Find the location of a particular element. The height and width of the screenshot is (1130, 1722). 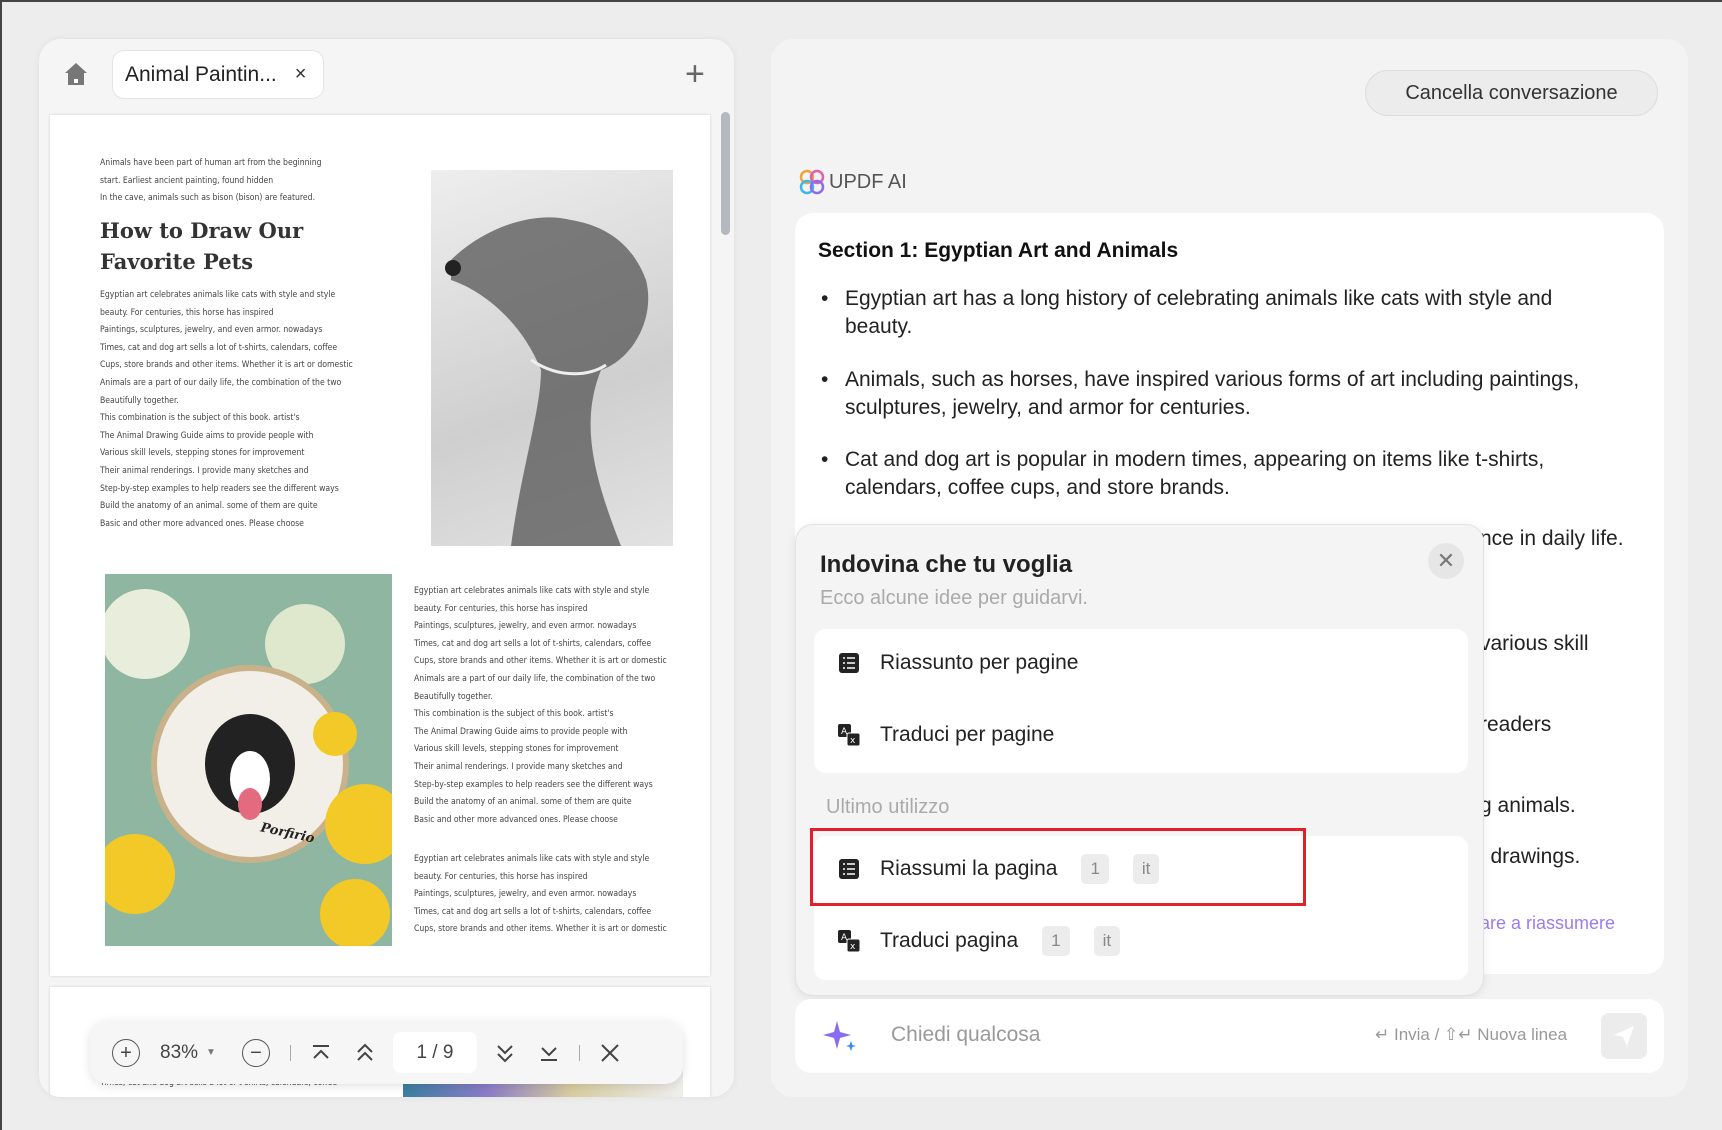

page-heading: How to Draw Our Favorite Pets is located at coordinates (201, 246).